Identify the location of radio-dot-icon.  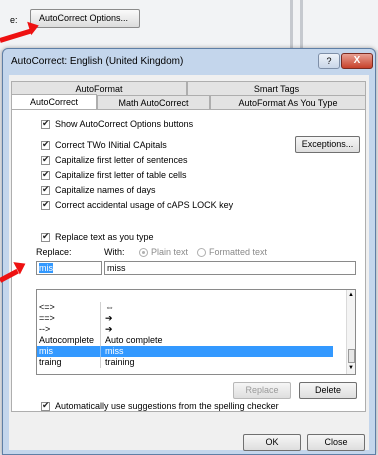
(143, 252).